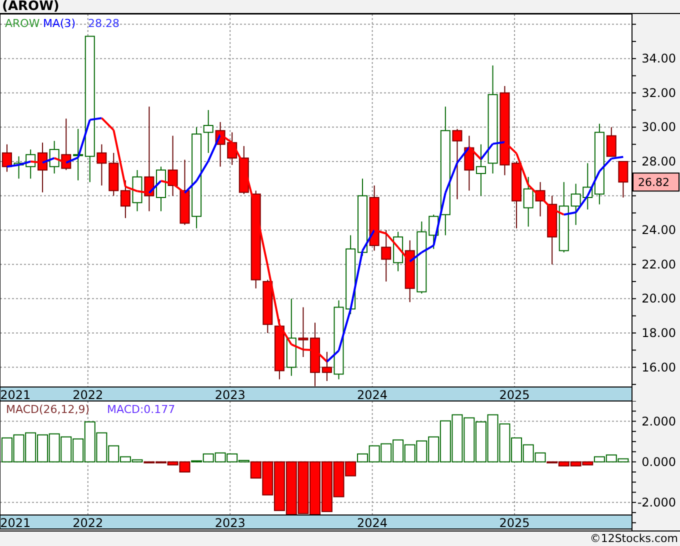 This screenshot has width=680, height=546. I want to click on last-price: 26.82, so click(654, 183).